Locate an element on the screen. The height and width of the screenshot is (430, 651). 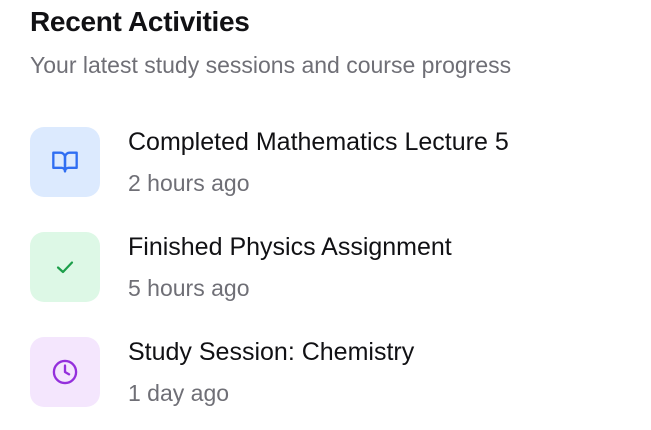
check-icon is located at coordinates (65, 267).